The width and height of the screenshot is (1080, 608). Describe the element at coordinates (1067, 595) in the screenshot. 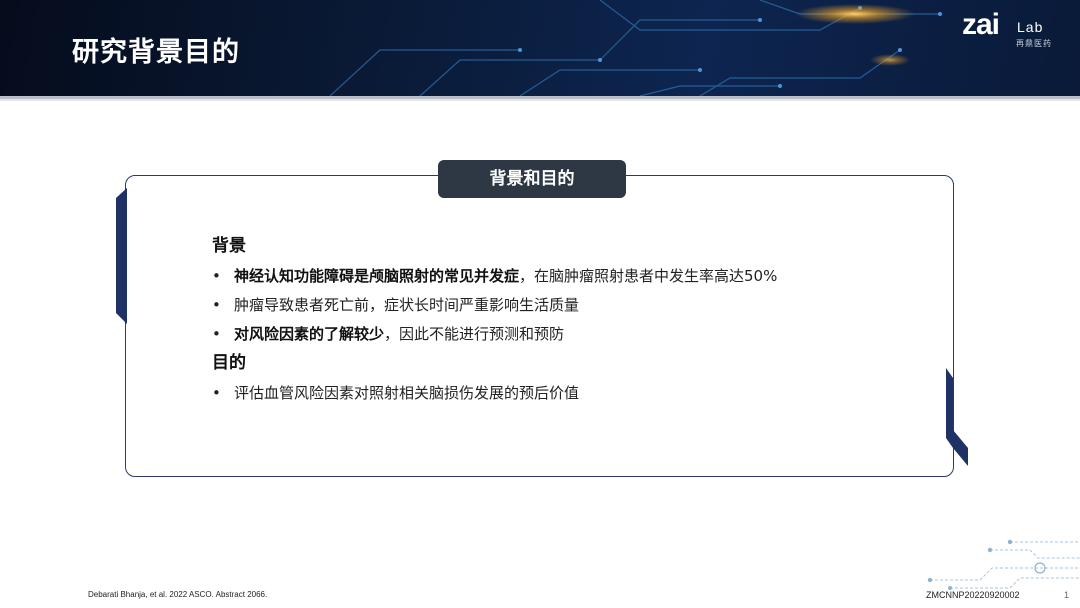

I see `page-number: 1` at that location.